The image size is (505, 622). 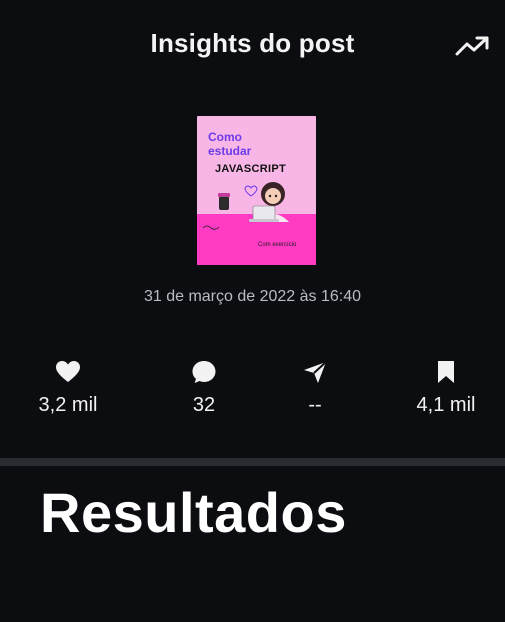 What do you see at coordinates (225, 137) in the screenshot?
I see `thumbnail-line-1: Como` at bounding box center [225, 137].